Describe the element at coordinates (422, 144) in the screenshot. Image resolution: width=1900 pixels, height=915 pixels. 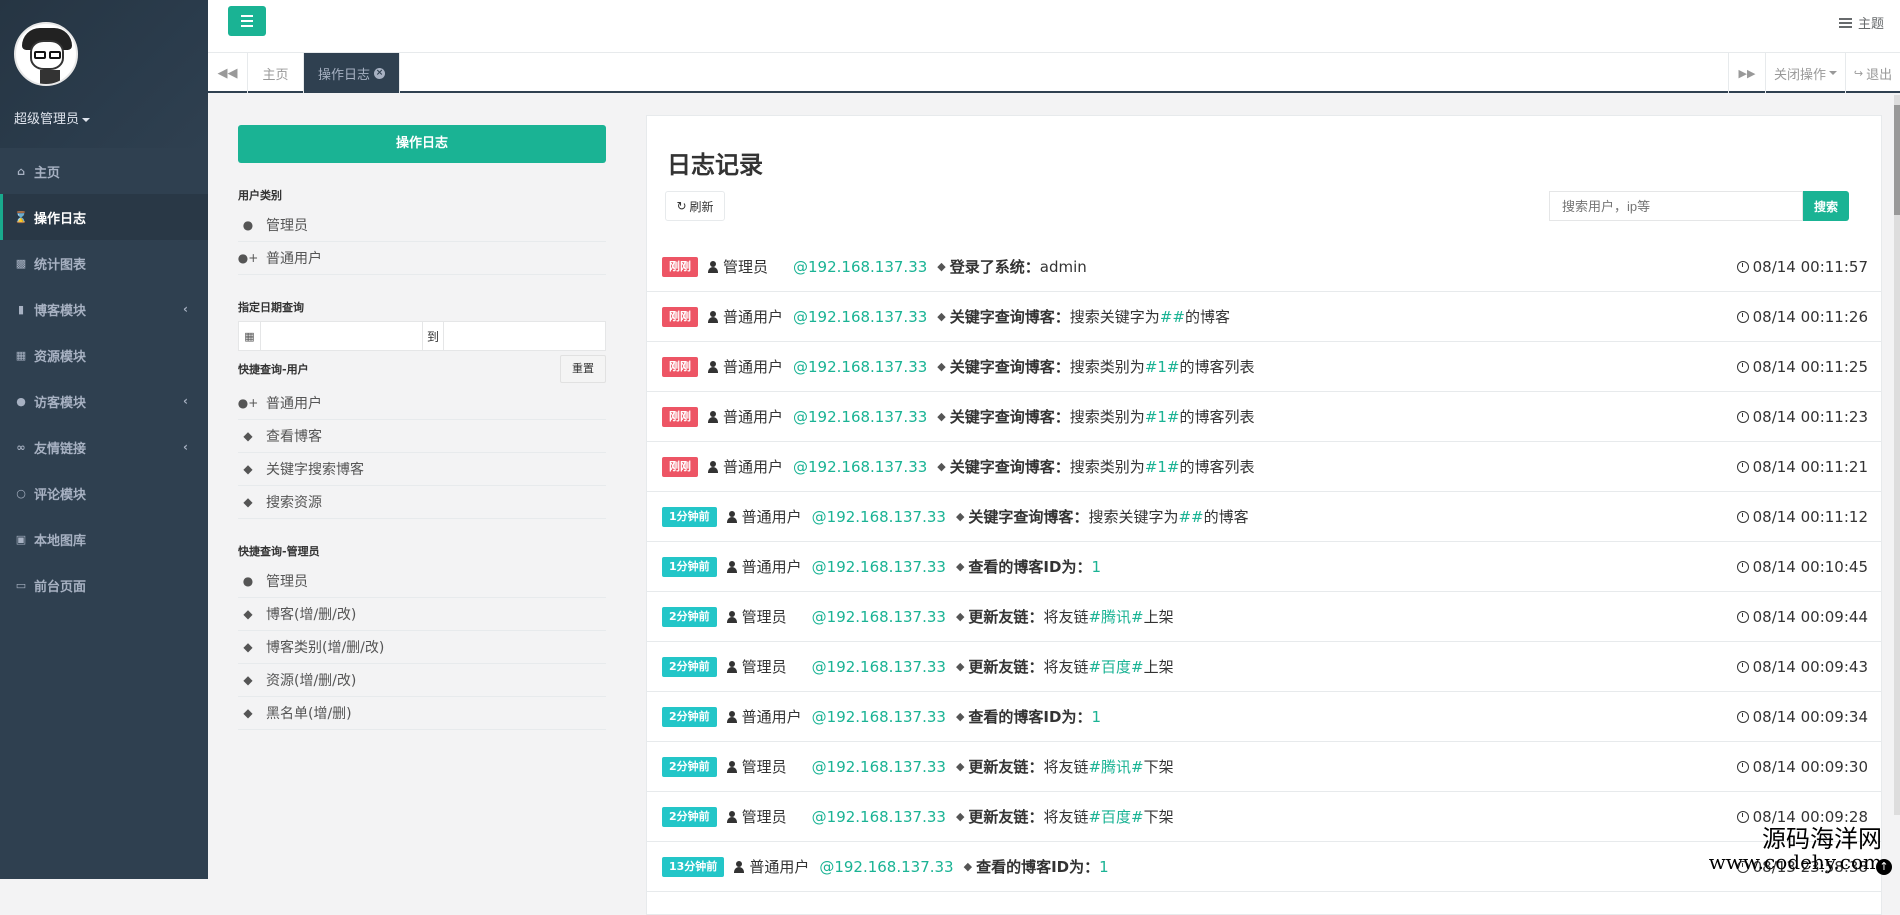
I see `operation-log-button: 操作日志` at that location.